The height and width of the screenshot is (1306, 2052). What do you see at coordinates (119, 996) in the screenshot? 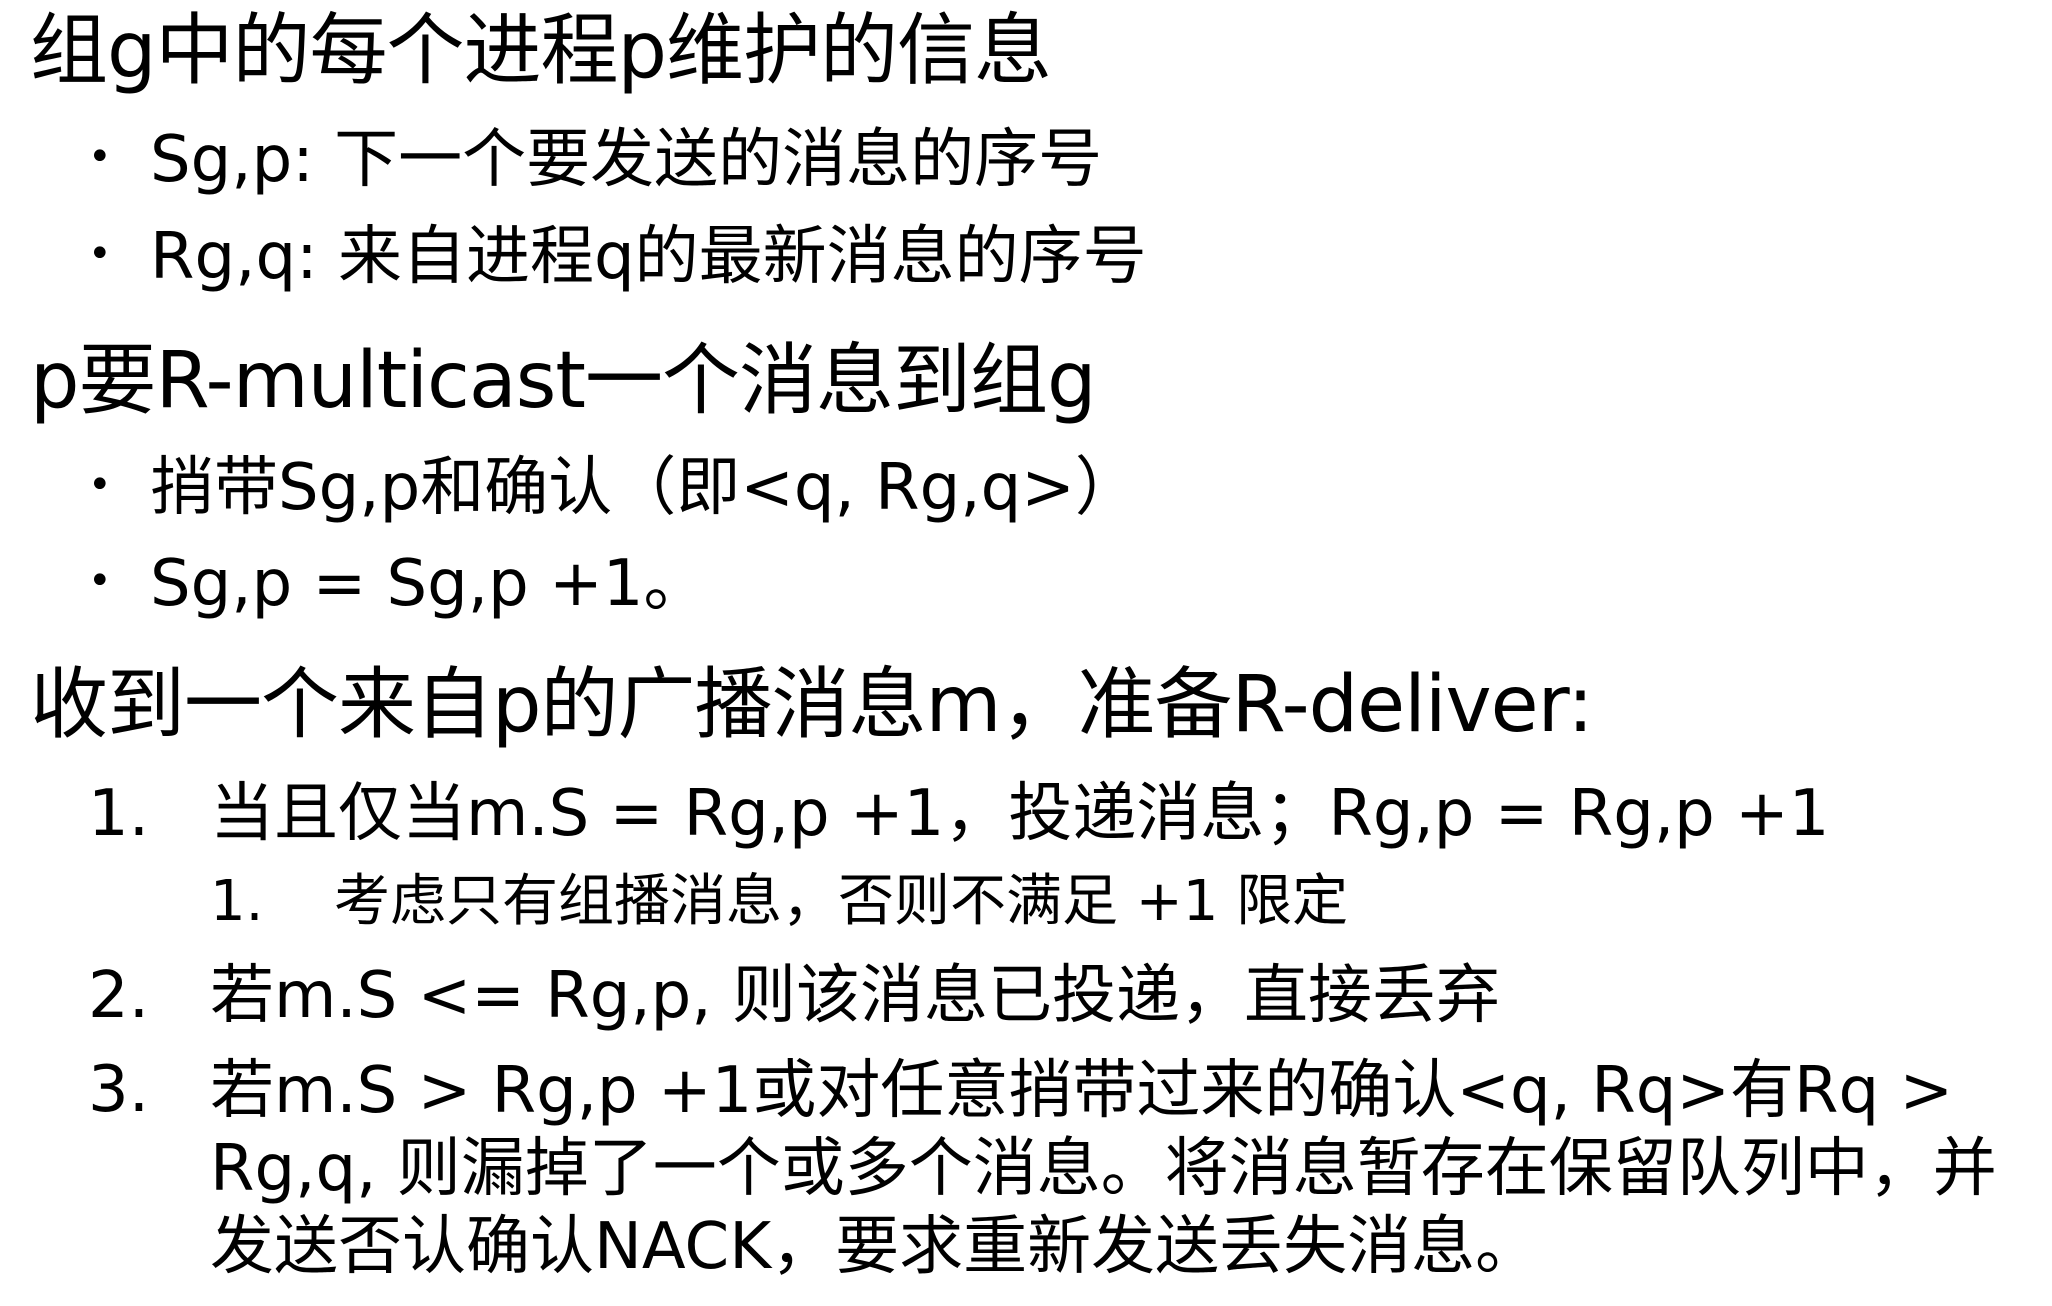
I see `item-number: 2.` at bounding box center [119, 996].